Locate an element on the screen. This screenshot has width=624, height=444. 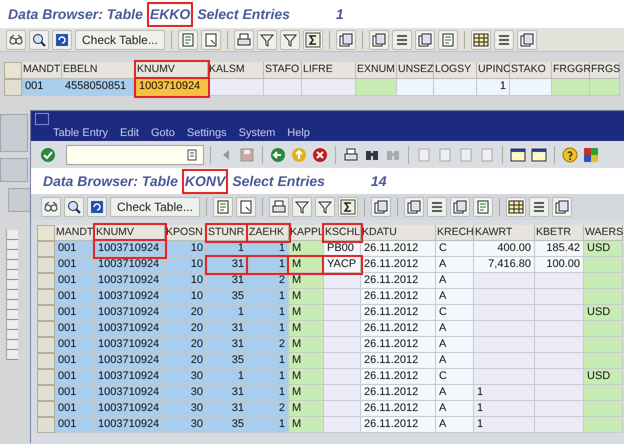
column-header: EBELN is located at coordinates (99, 70).